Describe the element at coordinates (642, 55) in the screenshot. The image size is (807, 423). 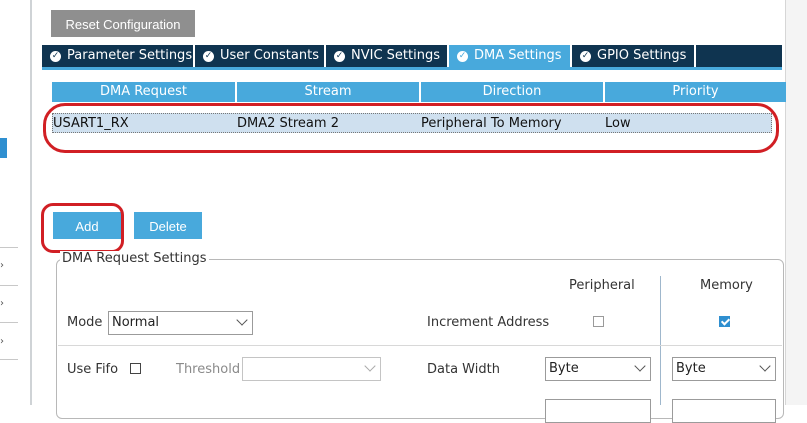
I see `tab-label: GPIO Settings` at that location.